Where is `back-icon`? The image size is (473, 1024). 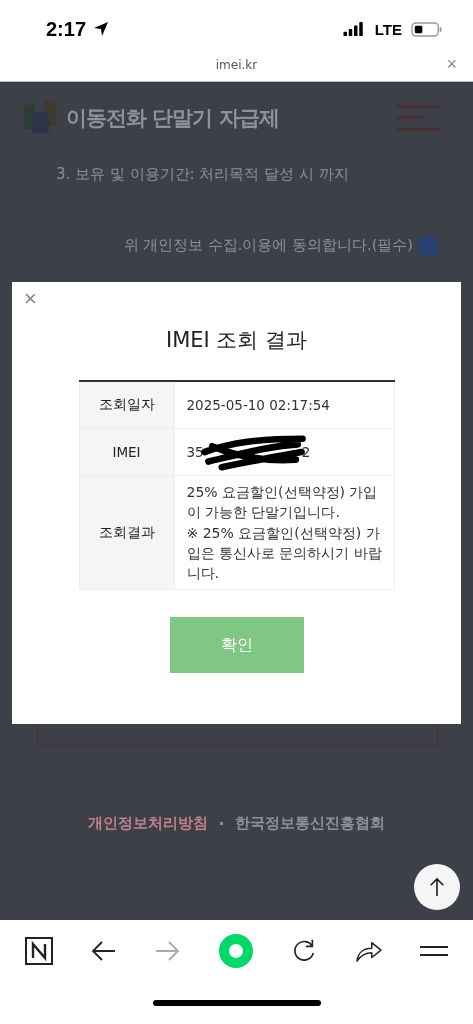
back-icon is located at coordinates (103, 951).